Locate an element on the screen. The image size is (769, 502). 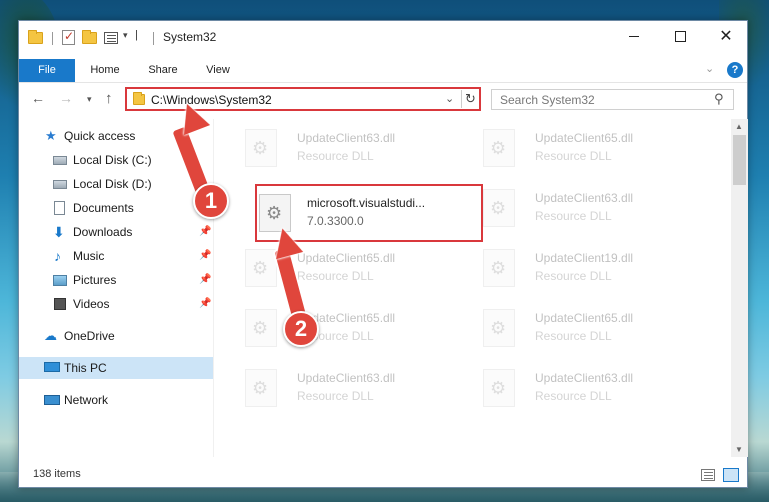
file-version: 7.0.3300.0 is located at coordinates (335, 221).